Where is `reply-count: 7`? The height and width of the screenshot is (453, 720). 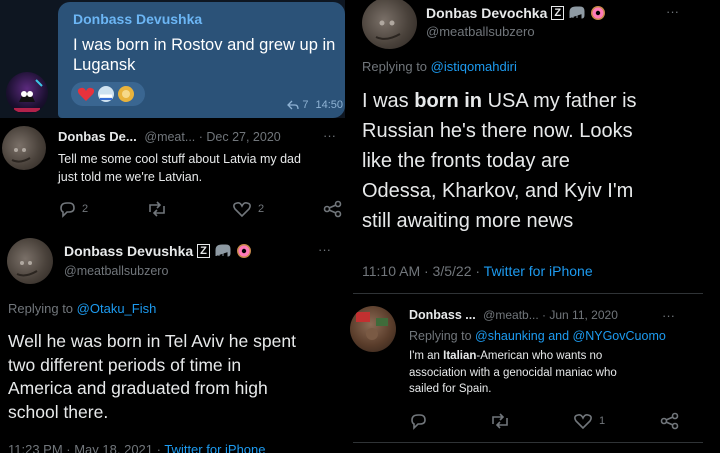 reply-count: 7 is located at coordinates (305, 105).